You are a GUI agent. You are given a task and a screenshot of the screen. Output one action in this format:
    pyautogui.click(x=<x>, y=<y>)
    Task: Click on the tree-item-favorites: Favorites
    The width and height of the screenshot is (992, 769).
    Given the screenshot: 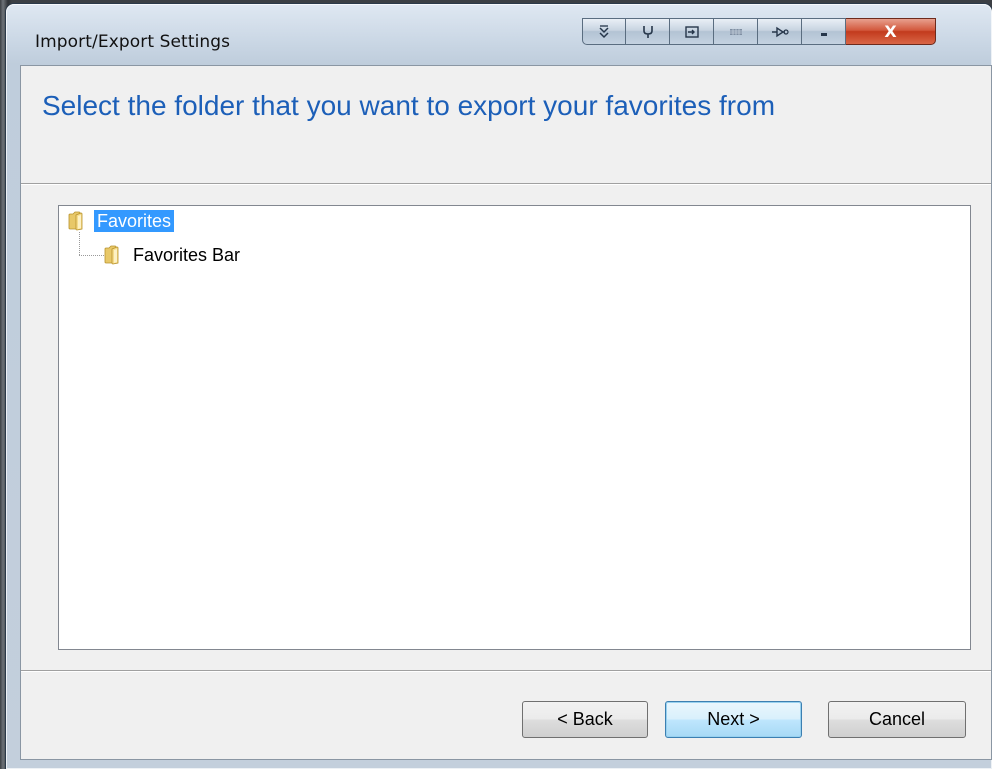 What is the action you would take?
    pyautogui.click(x=121, y=221)
    